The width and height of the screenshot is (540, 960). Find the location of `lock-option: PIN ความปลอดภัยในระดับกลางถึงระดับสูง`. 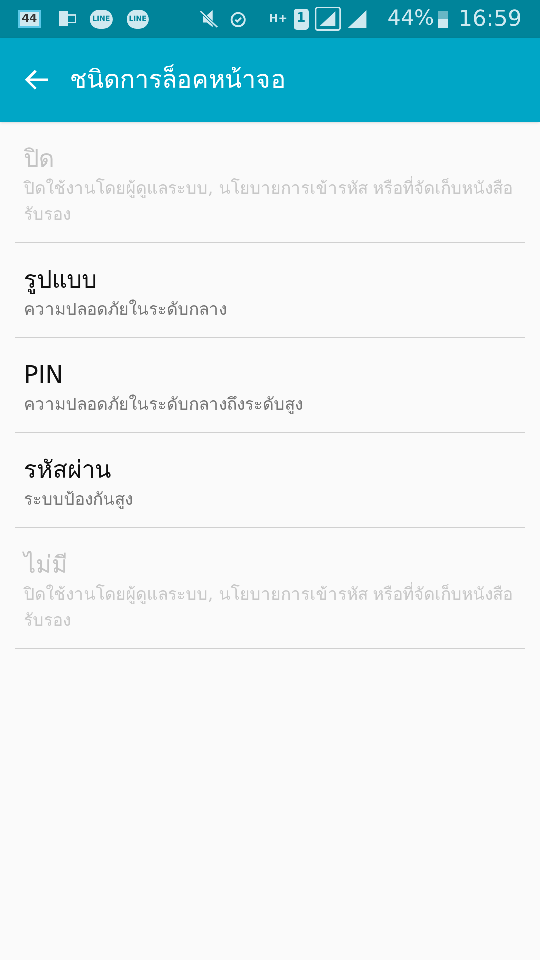

lock-option: PIN ความปลอดภัยในระดับกลางถึงระดับสูง is located at coordinates (270, 385).